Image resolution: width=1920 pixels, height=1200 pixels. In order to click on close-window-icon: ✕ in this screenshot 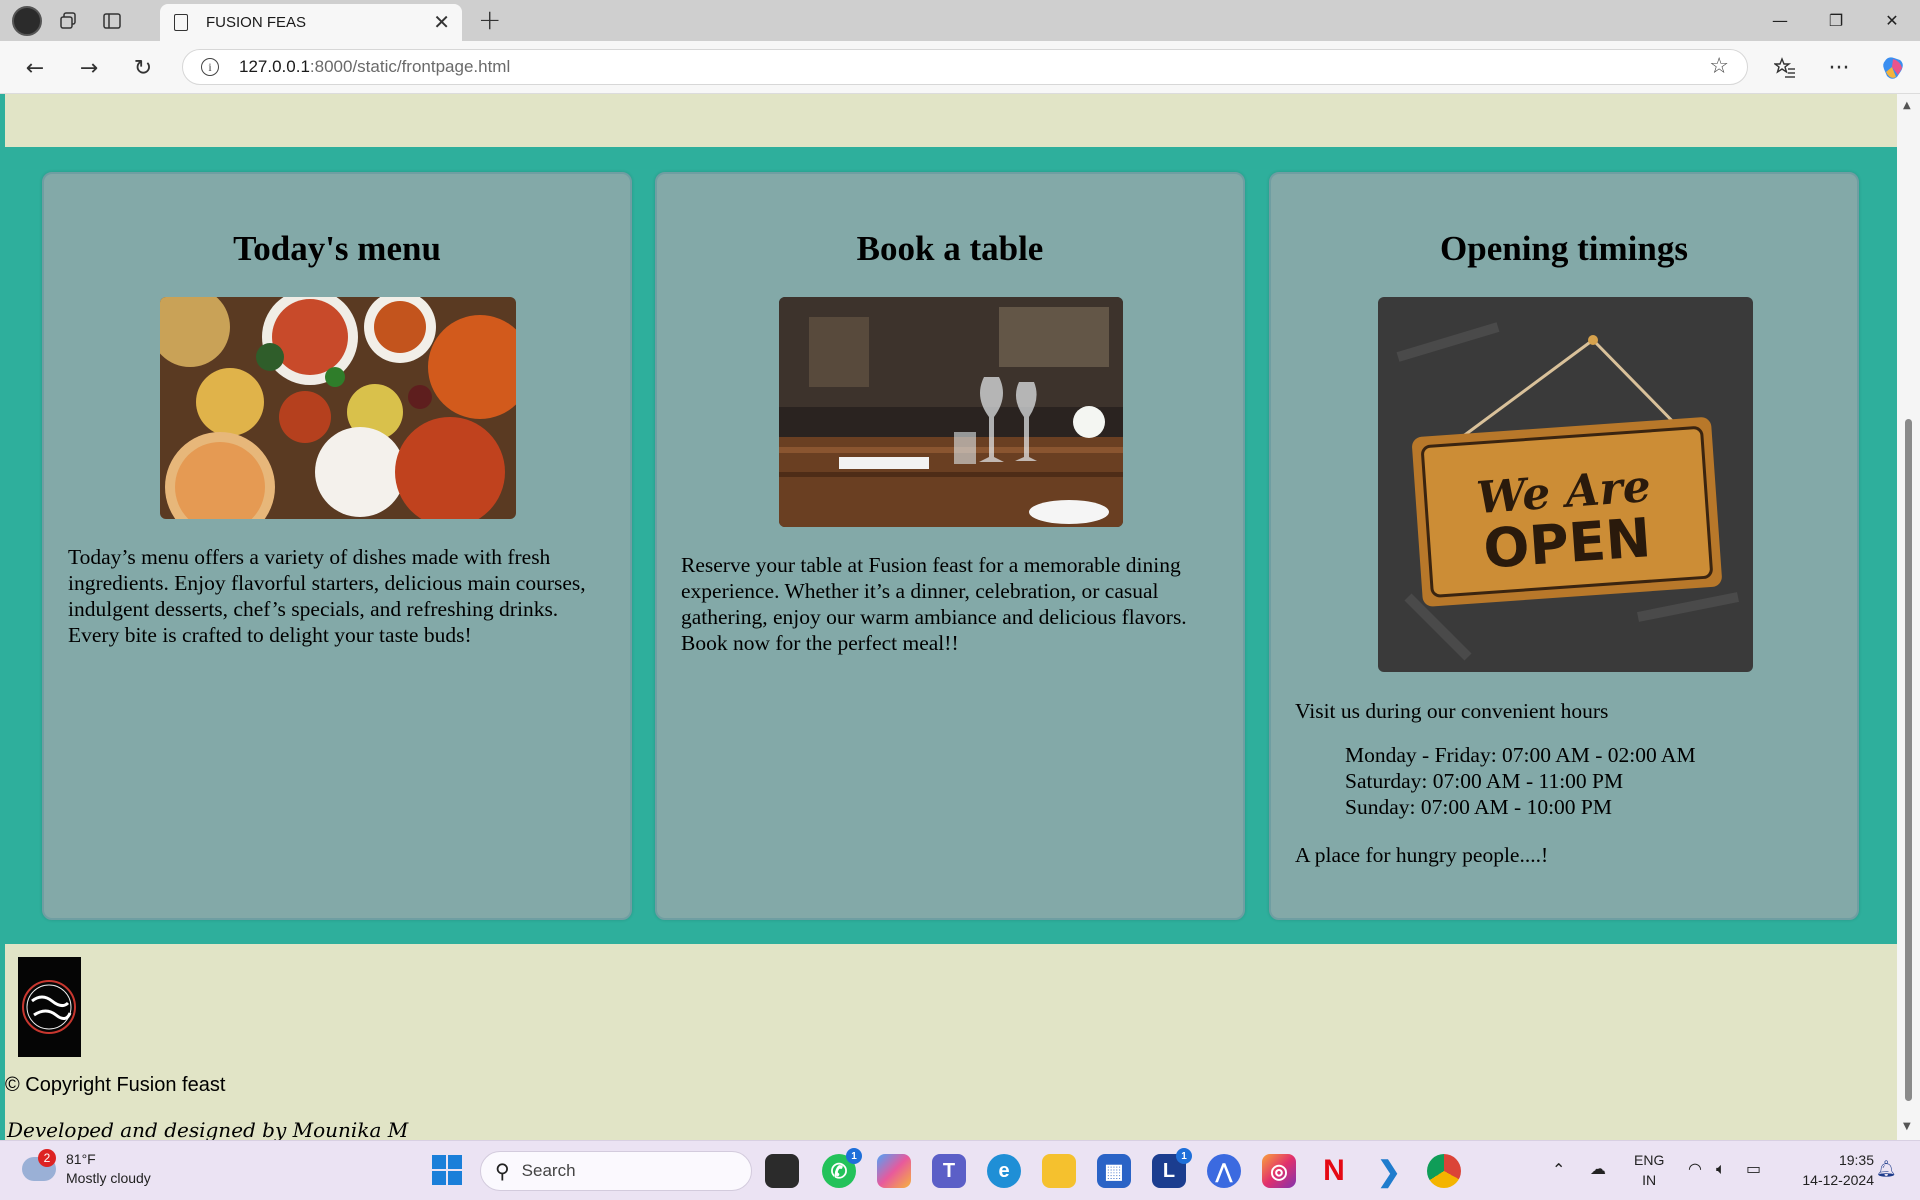, I will do `click(1892, 20)`.